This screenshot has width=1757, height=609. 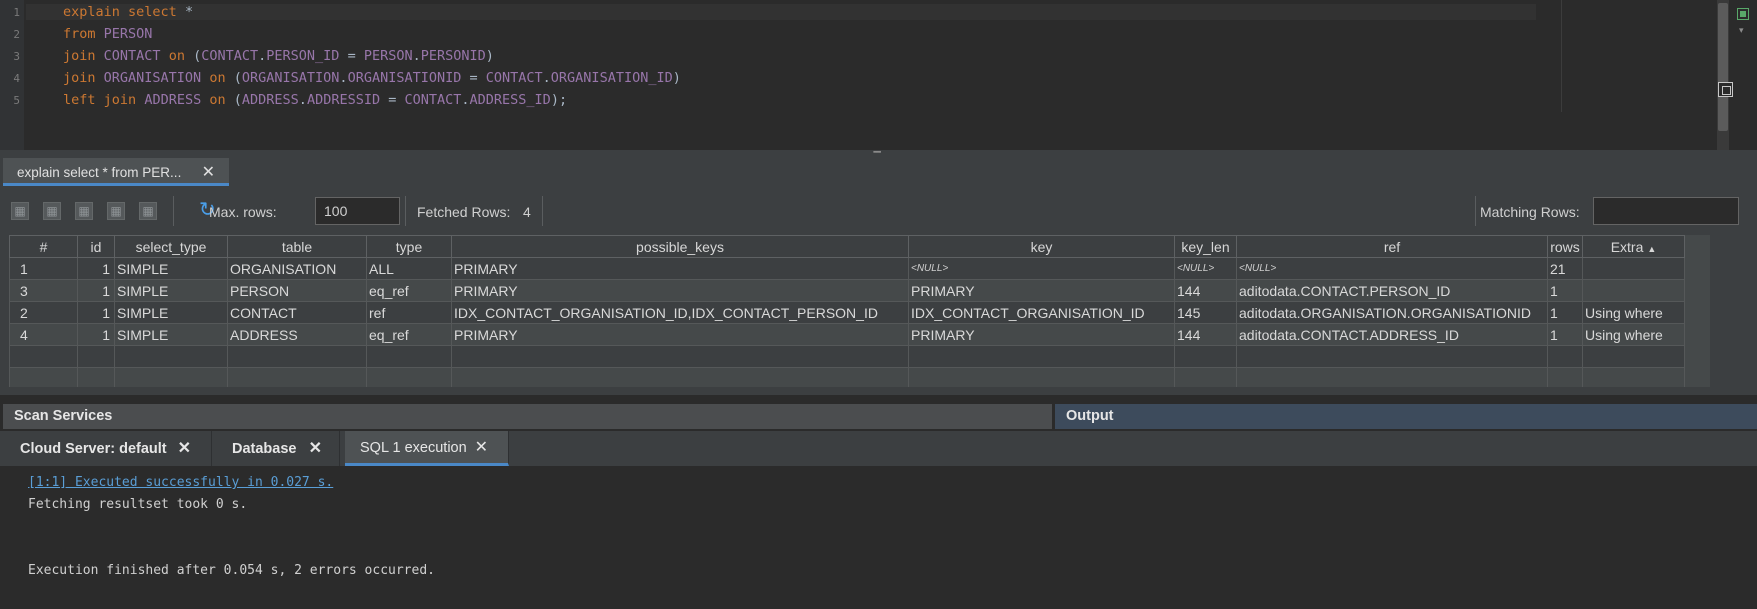 What do you see at coordinates (1041, 246) in the screenshot?
I see `column-header: key` at bounding box center [1041, 246].